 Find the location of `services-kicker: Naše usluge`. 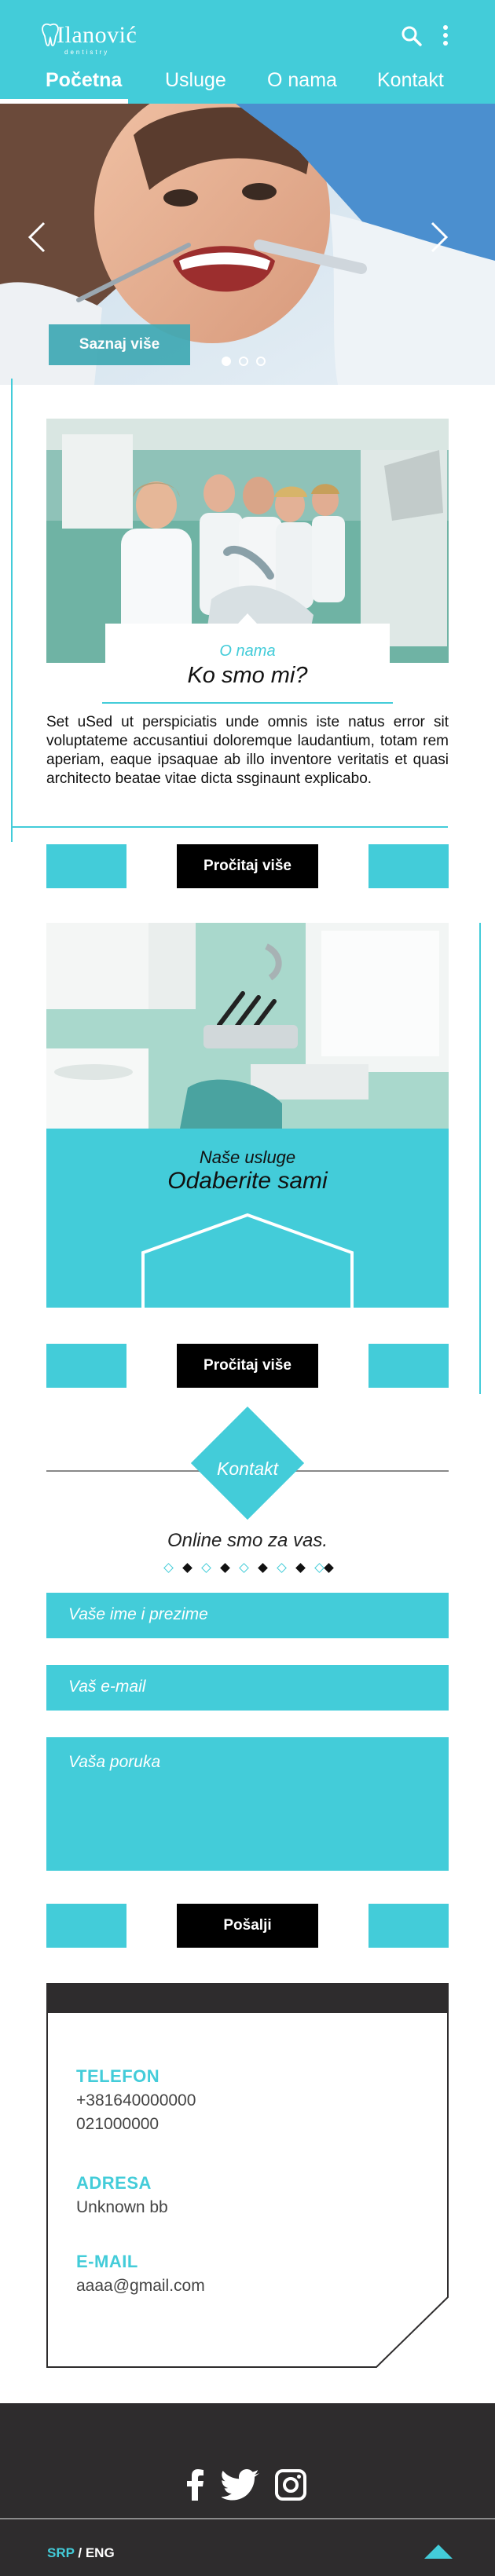

services-kicker: Naše usluge is located at coordinates (247, 1157).